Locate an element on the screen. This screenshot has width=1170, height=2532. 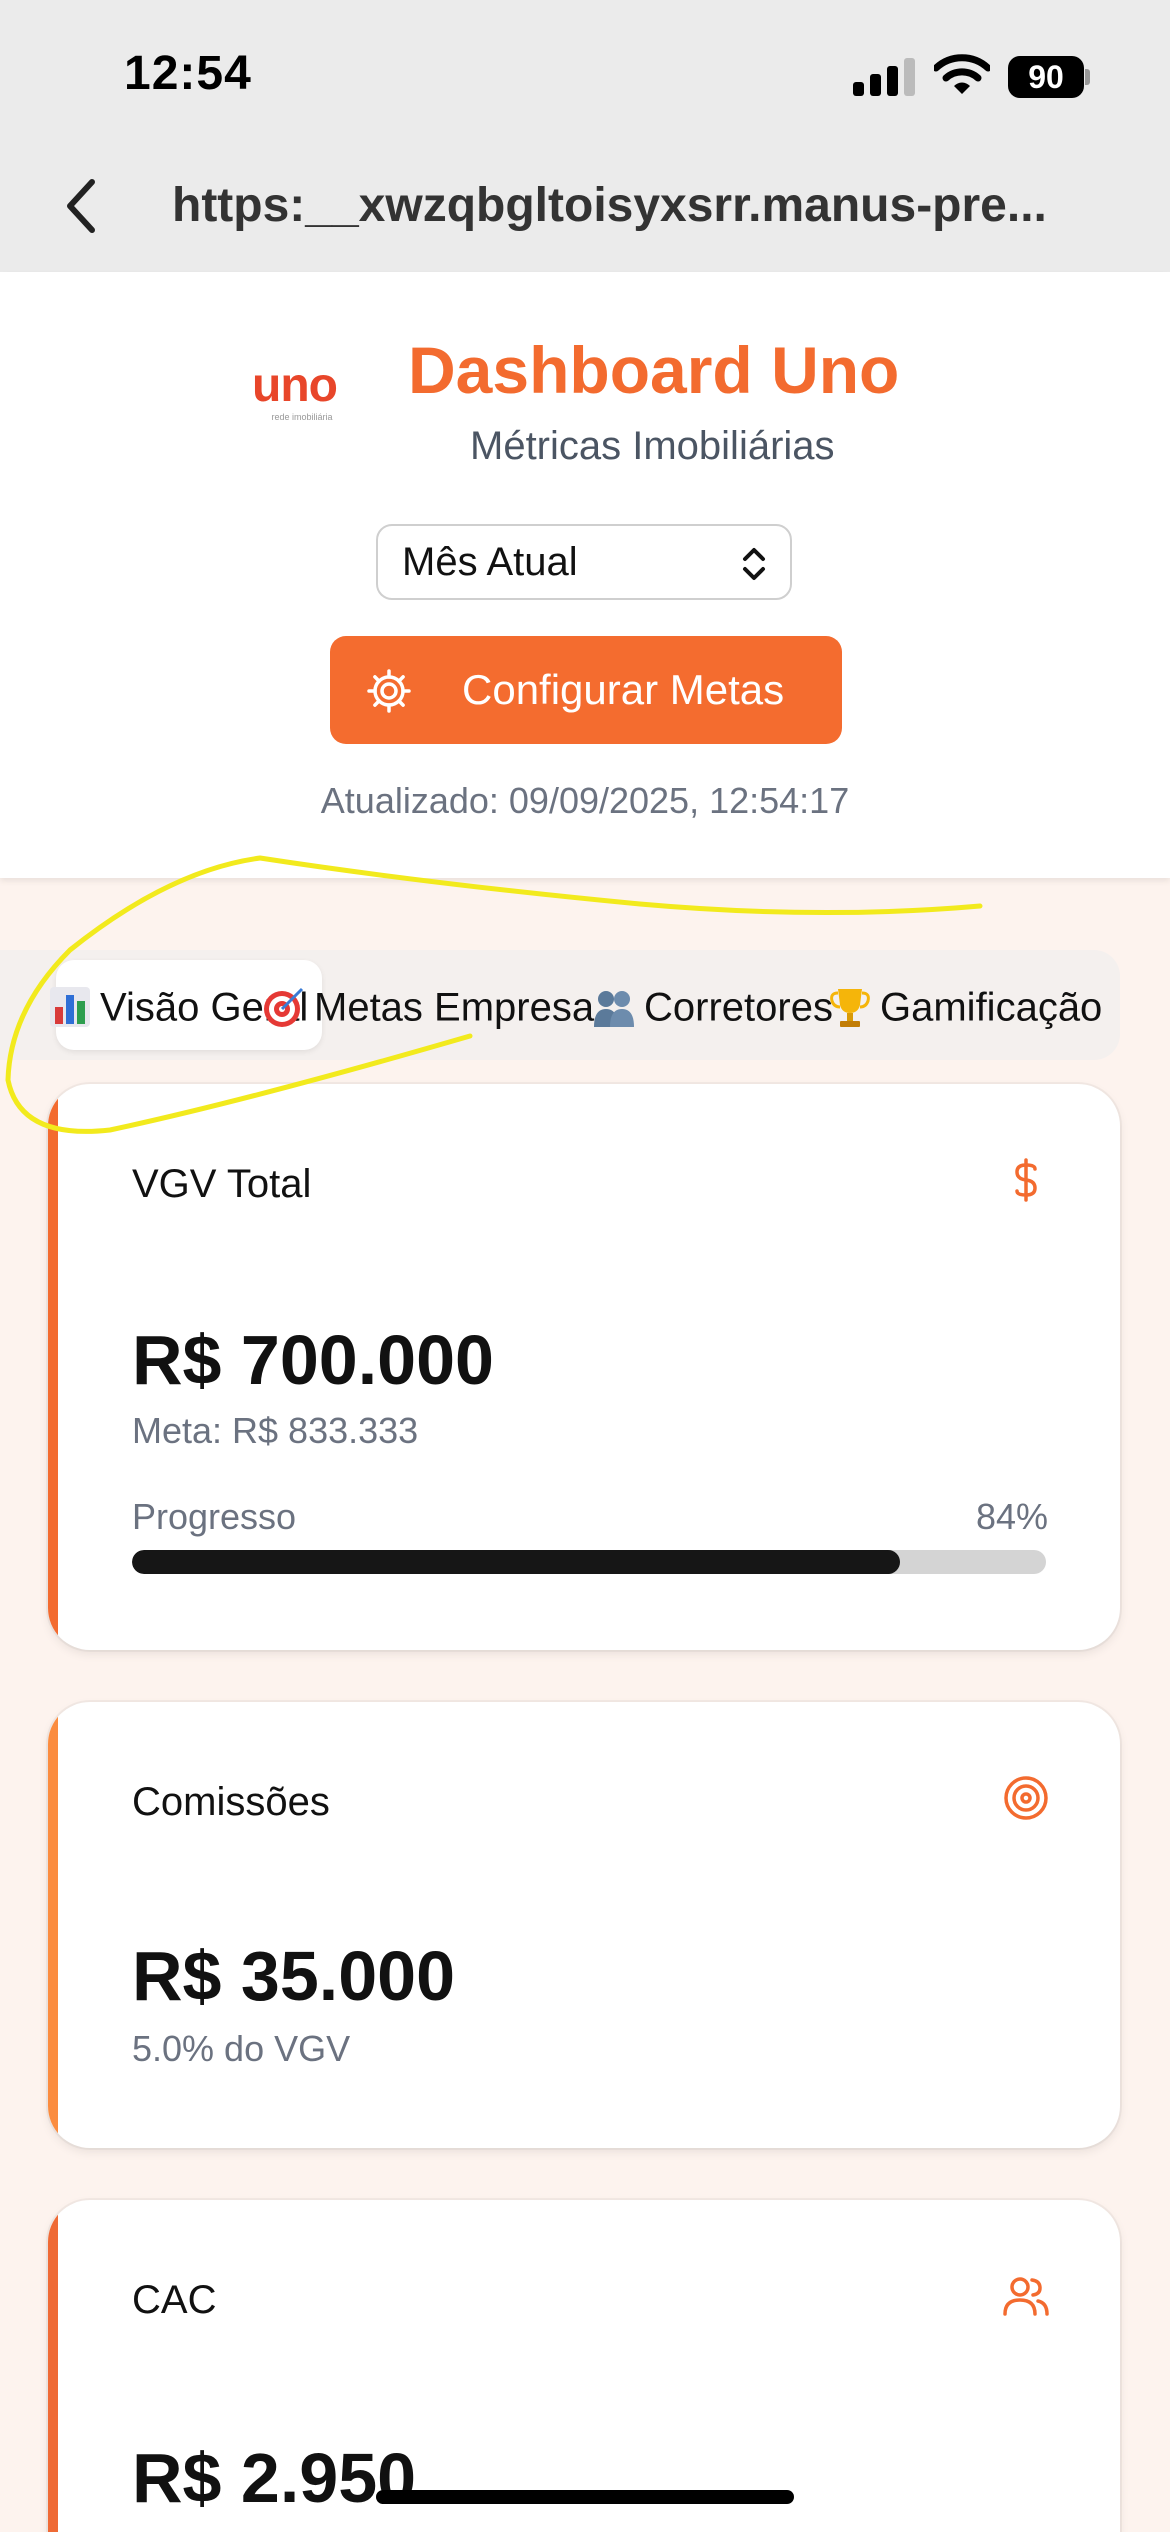
tab-label: Metas Empresa is located at coordinates (454, 1007).